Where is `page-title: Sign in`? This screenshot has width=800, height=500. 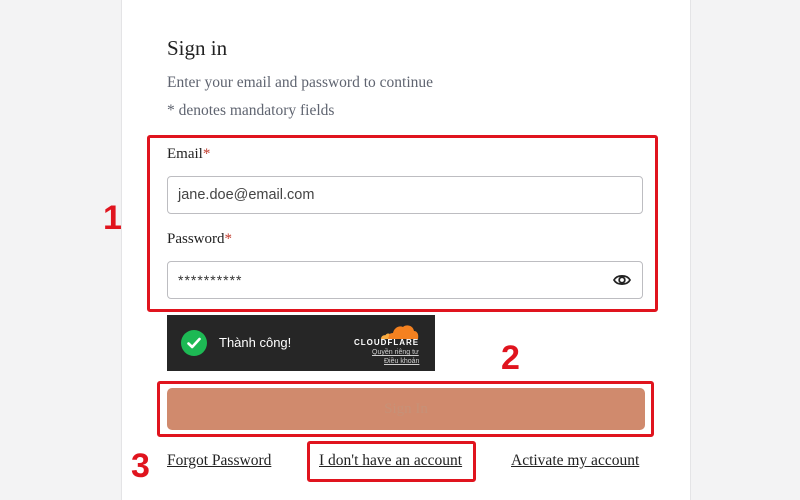 page-title: Sign in is located at coordinates (197, 48).